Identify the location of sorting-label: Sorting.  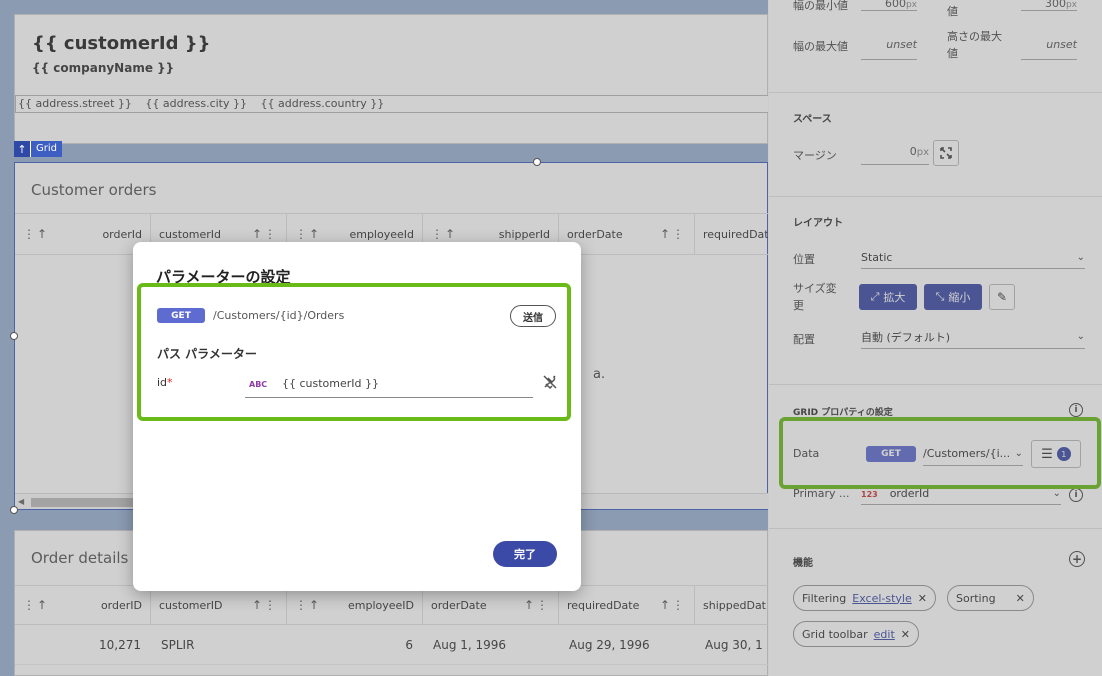
(976, 598).